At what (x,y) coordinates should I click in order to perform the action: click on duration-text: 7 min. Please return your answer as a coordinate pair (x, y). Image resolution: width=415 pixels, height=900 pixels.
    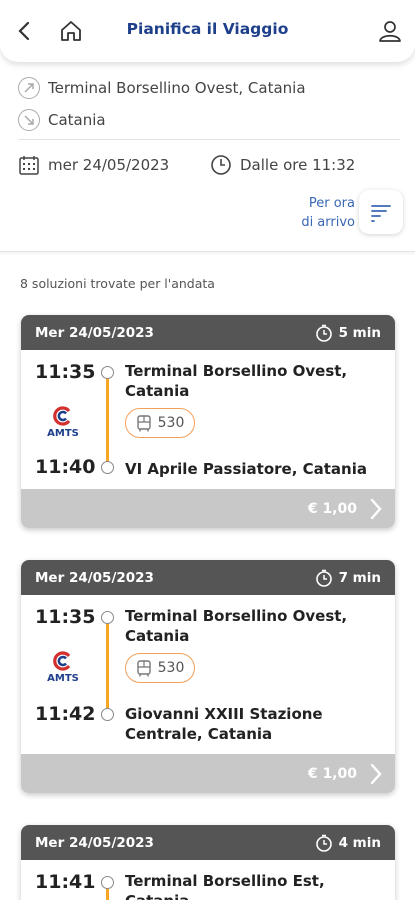
    Looking at the image, I should click on (359, 577).